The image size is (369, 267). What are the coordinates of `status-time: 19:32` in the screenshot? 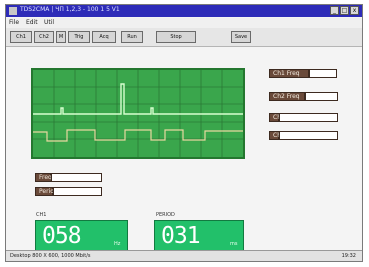 It's located at (348, 256).